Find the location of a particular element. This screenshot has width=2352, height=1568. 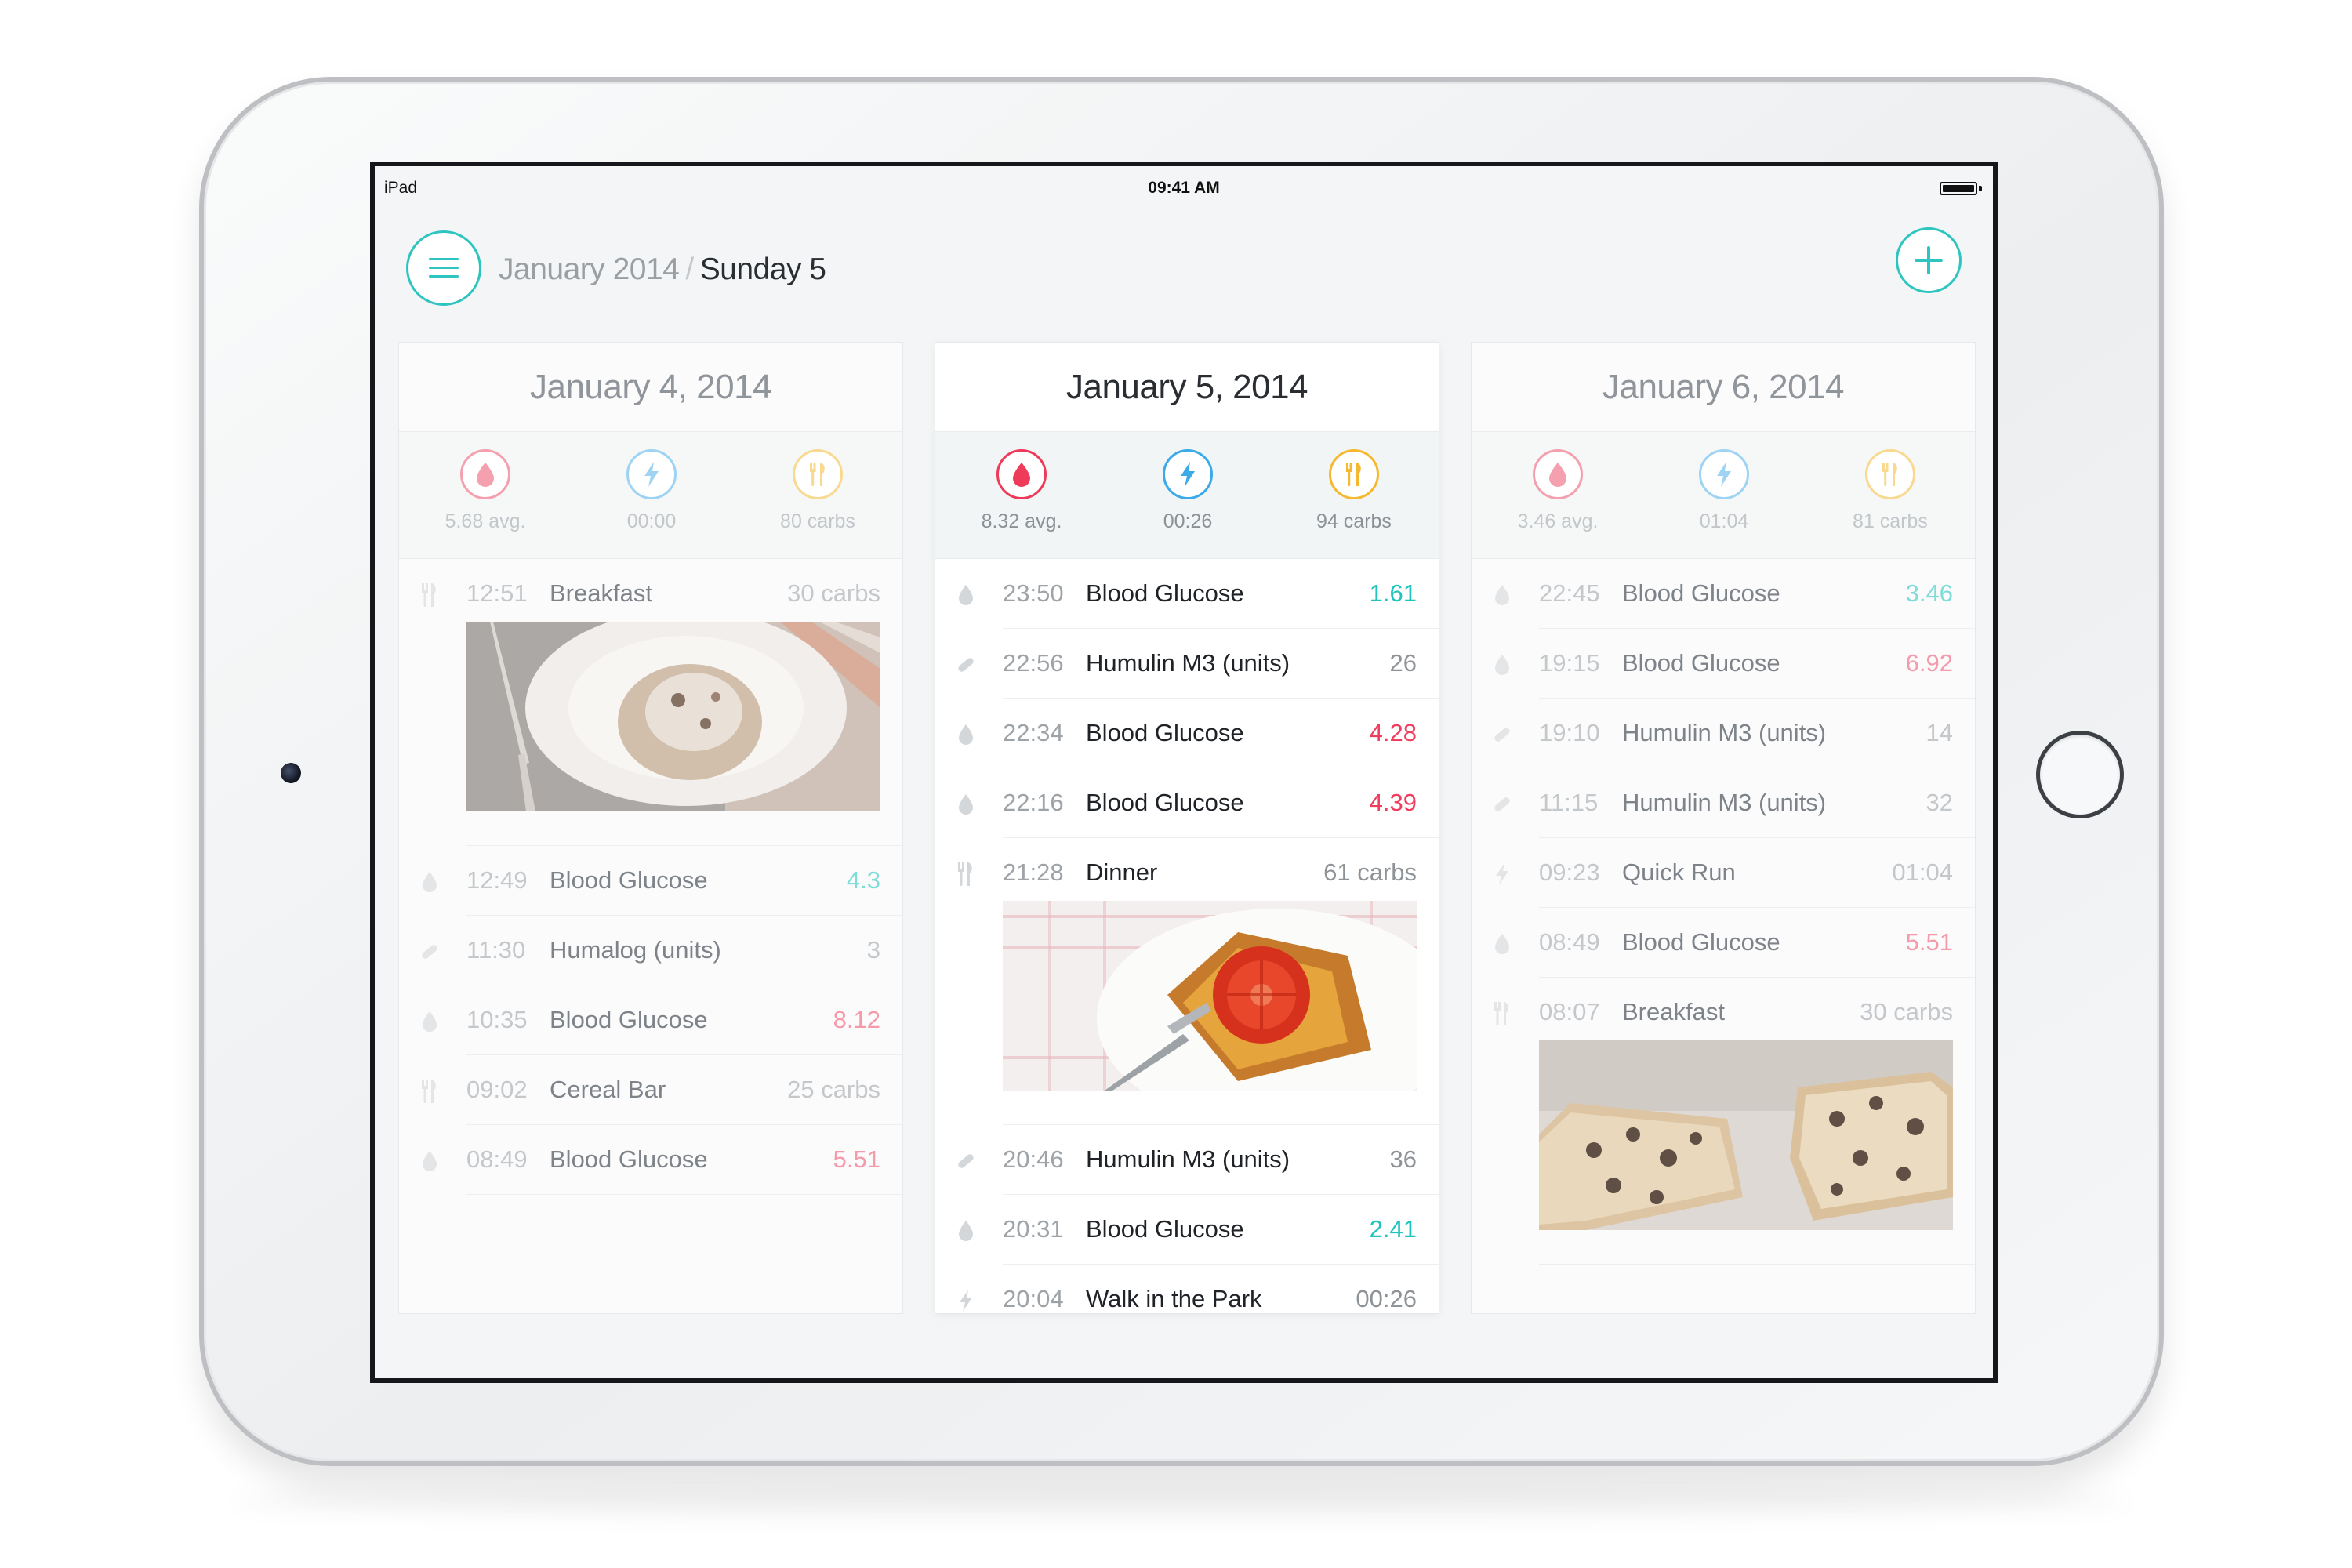

stat-value: 00:26 is located at coordinates (1188, 521).